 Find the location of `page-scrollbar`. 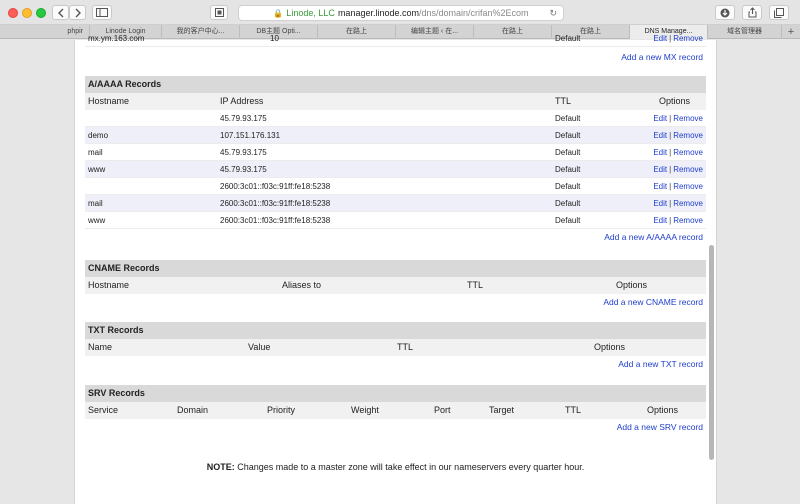

page-scrollbar is located at coordinates (711, 352).